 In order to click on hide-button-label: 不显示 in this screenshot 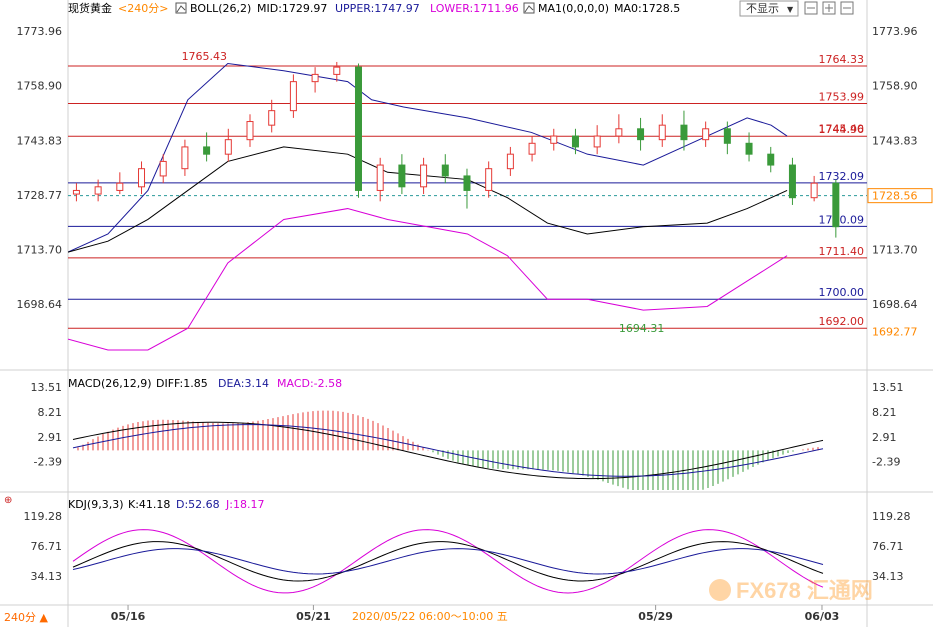, I will do `click(762, 8)`.